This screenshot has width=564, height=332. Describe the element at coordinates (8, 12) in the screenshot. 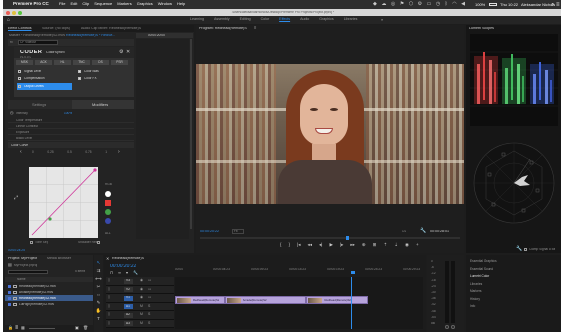

I see `close-icon` at that location.